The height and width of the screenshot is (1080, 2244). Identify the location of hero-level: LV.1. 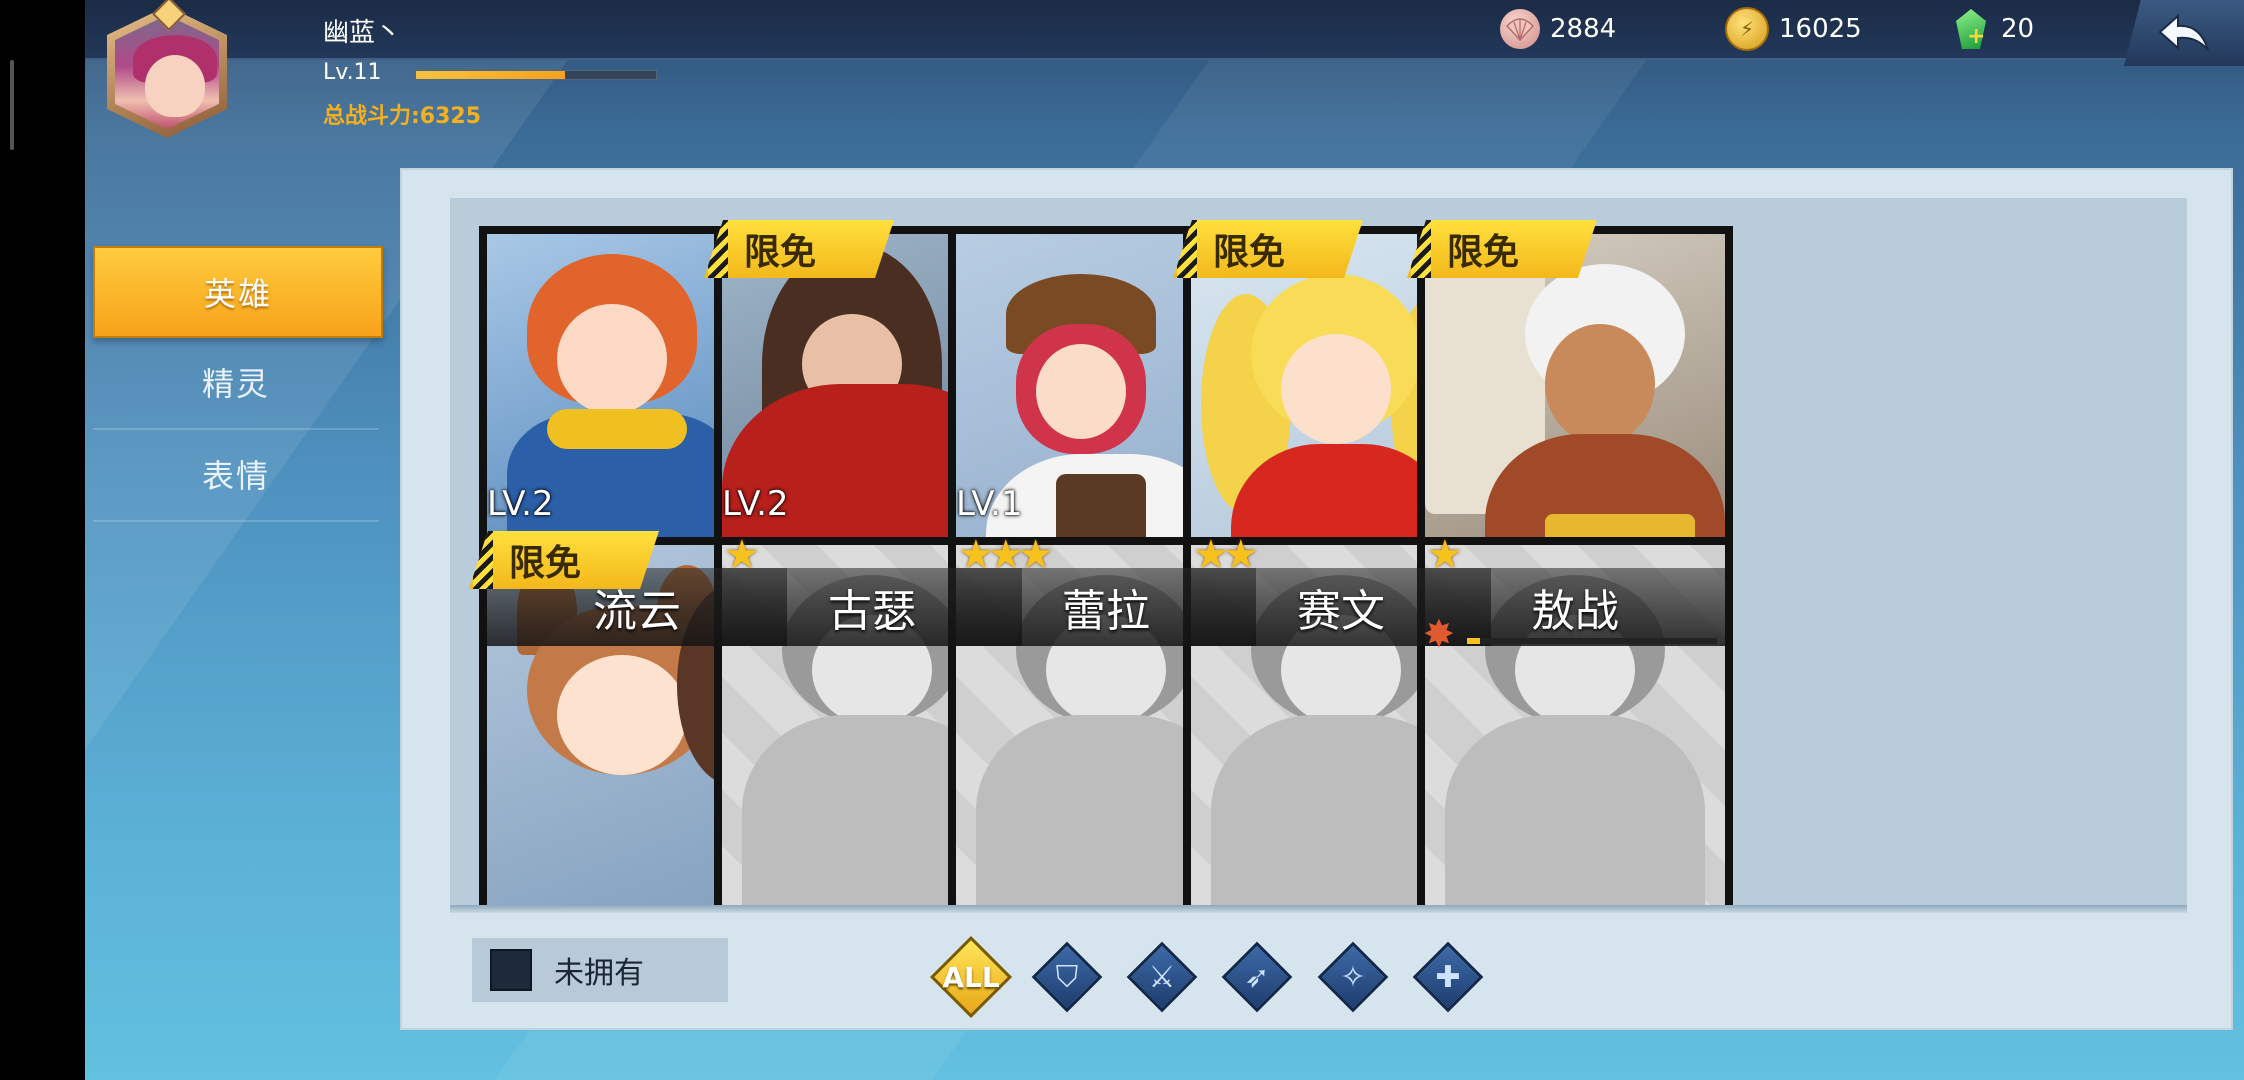
(989, 504).